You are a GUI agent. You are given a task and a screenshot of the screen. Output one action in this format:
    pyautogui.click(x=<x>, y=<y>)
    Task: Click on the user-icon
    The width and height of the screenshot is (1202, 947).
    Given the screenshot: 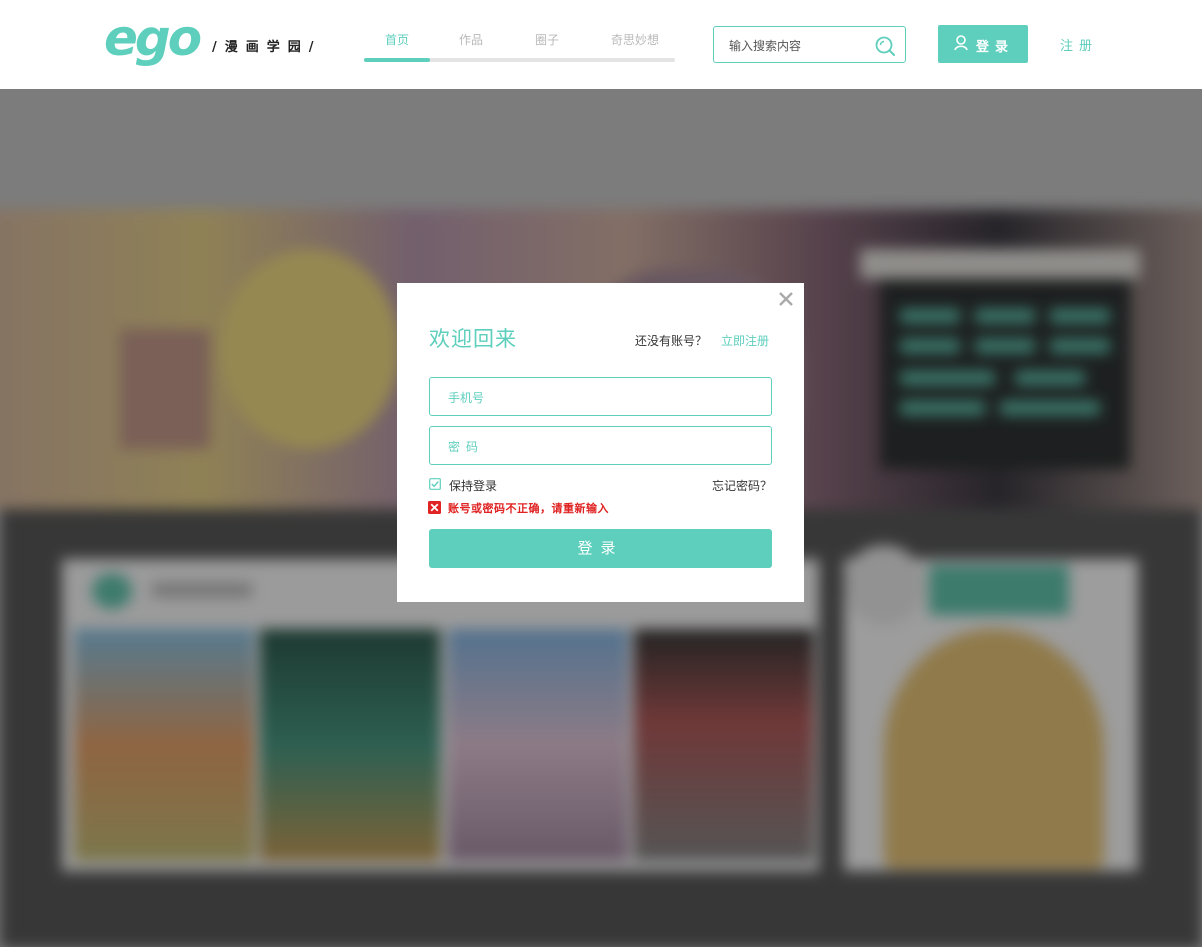 What is the action you would take?
    pyautogui.click(x=961, y=43)
    